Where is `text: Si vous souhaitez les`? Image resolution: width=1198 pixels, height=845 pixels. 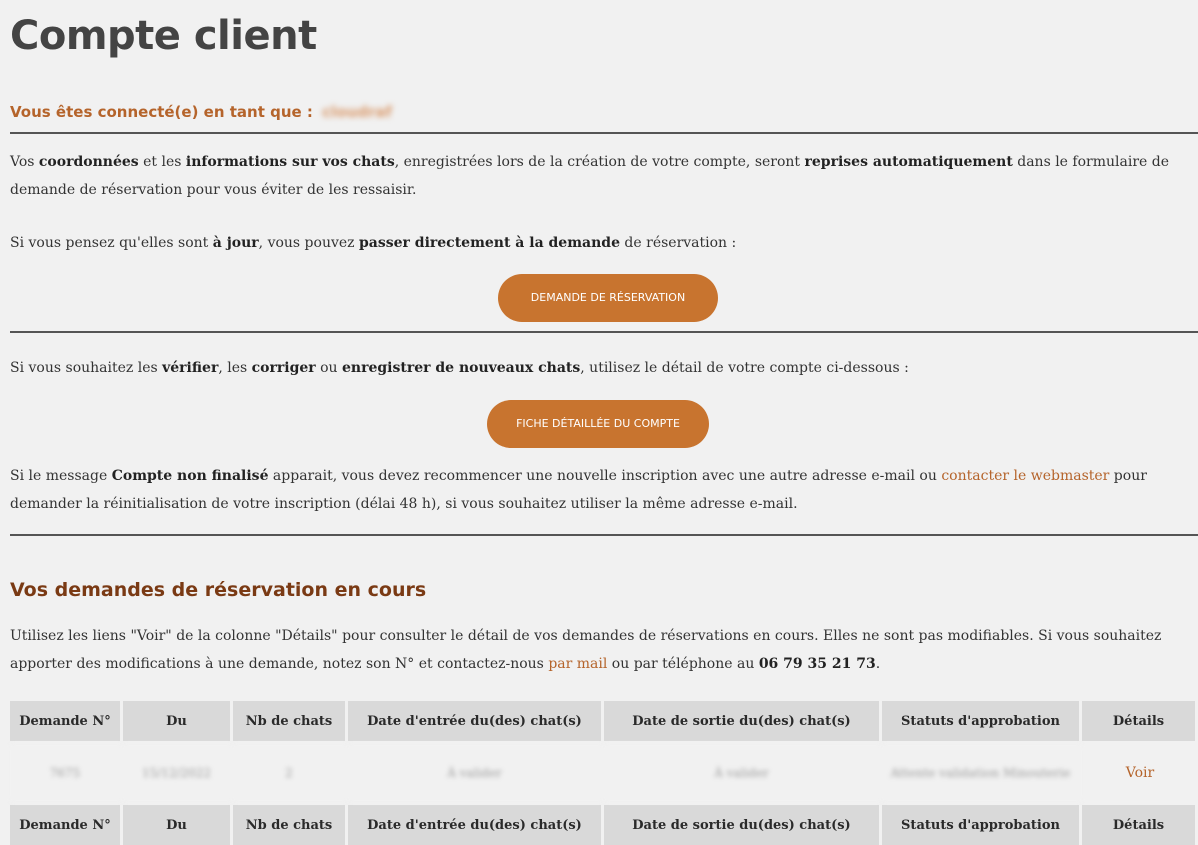
text: Si vous souhaitez les is located at coordinates (86, 368).